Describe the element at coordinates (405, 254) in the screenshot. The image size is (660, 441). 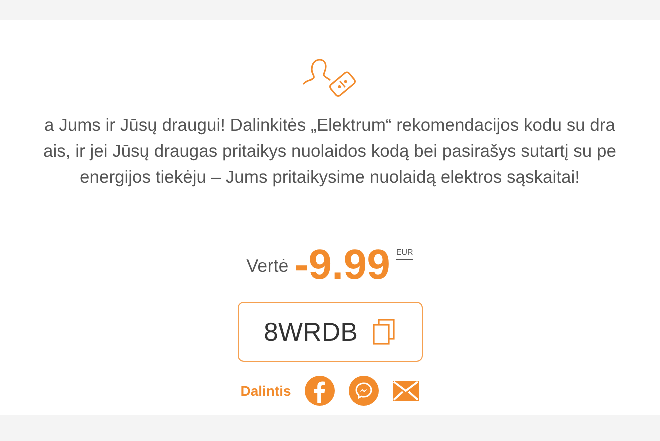
I see `currency-label: EUR` at that location.